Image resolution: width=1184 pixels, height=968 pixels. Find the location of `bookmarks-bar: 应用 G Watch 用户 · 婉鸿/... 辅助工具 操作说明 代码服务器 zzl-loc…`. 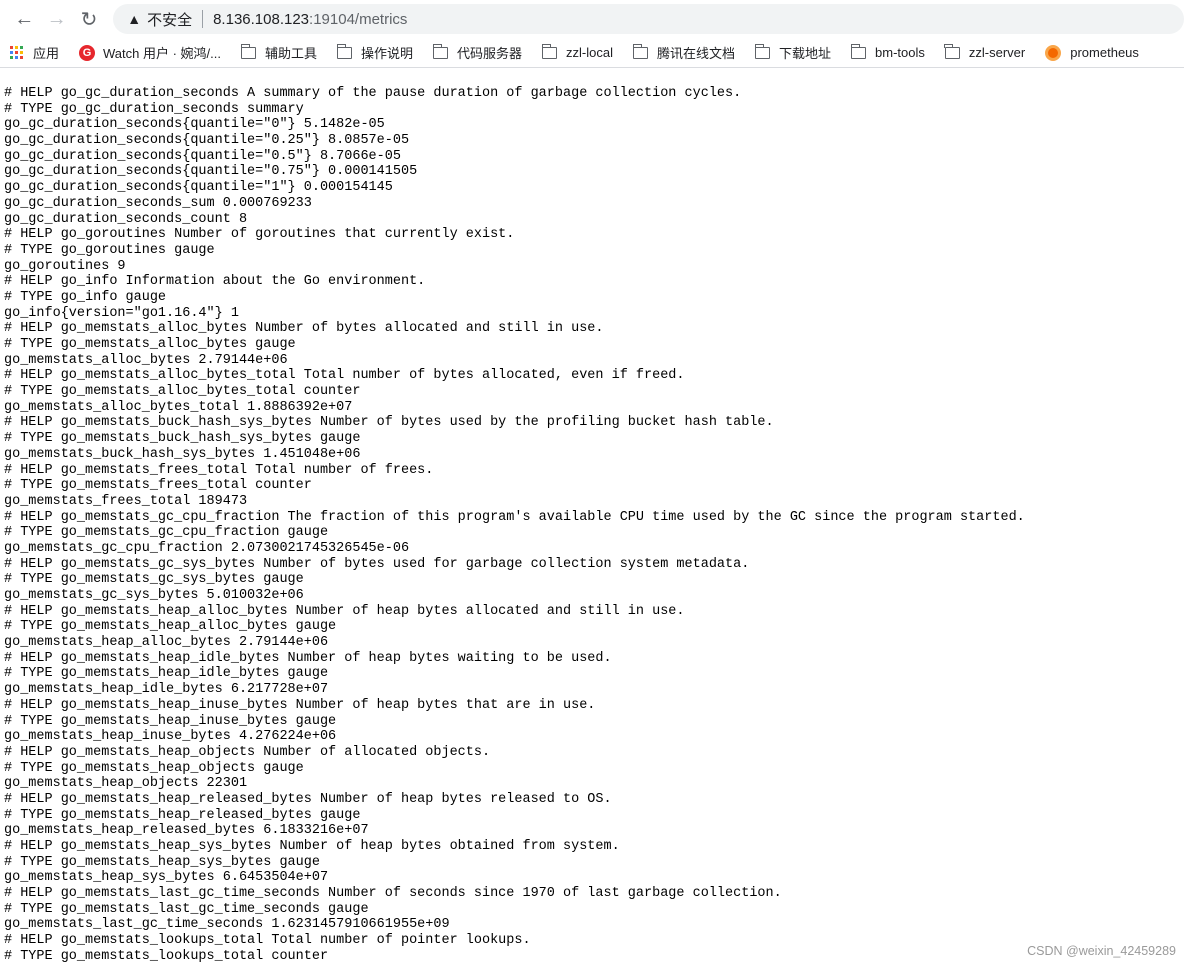

bookmarks-bar: 应用 G Watch 用户 · 婉鸿/... 辅助工具 操作说明 代码服务器 zzl-loc… is located at coordinates (592, 53).